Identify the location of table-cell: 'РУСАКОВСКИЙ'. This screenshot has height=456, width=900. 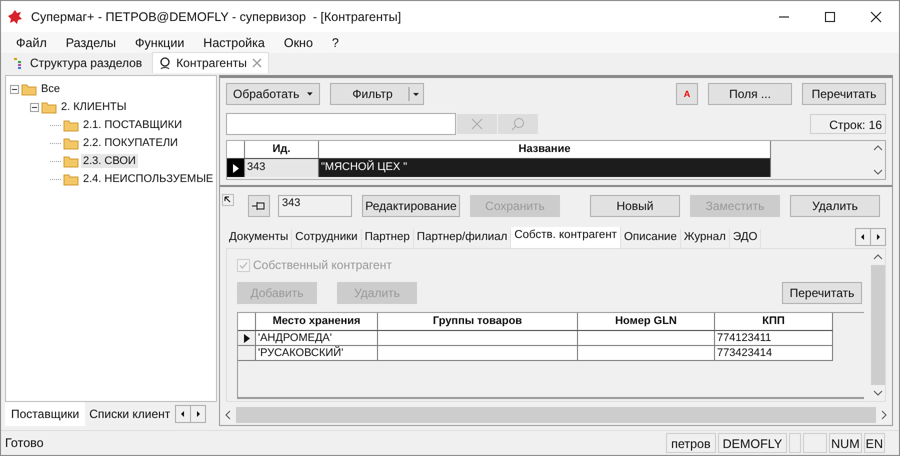
(317, 353).